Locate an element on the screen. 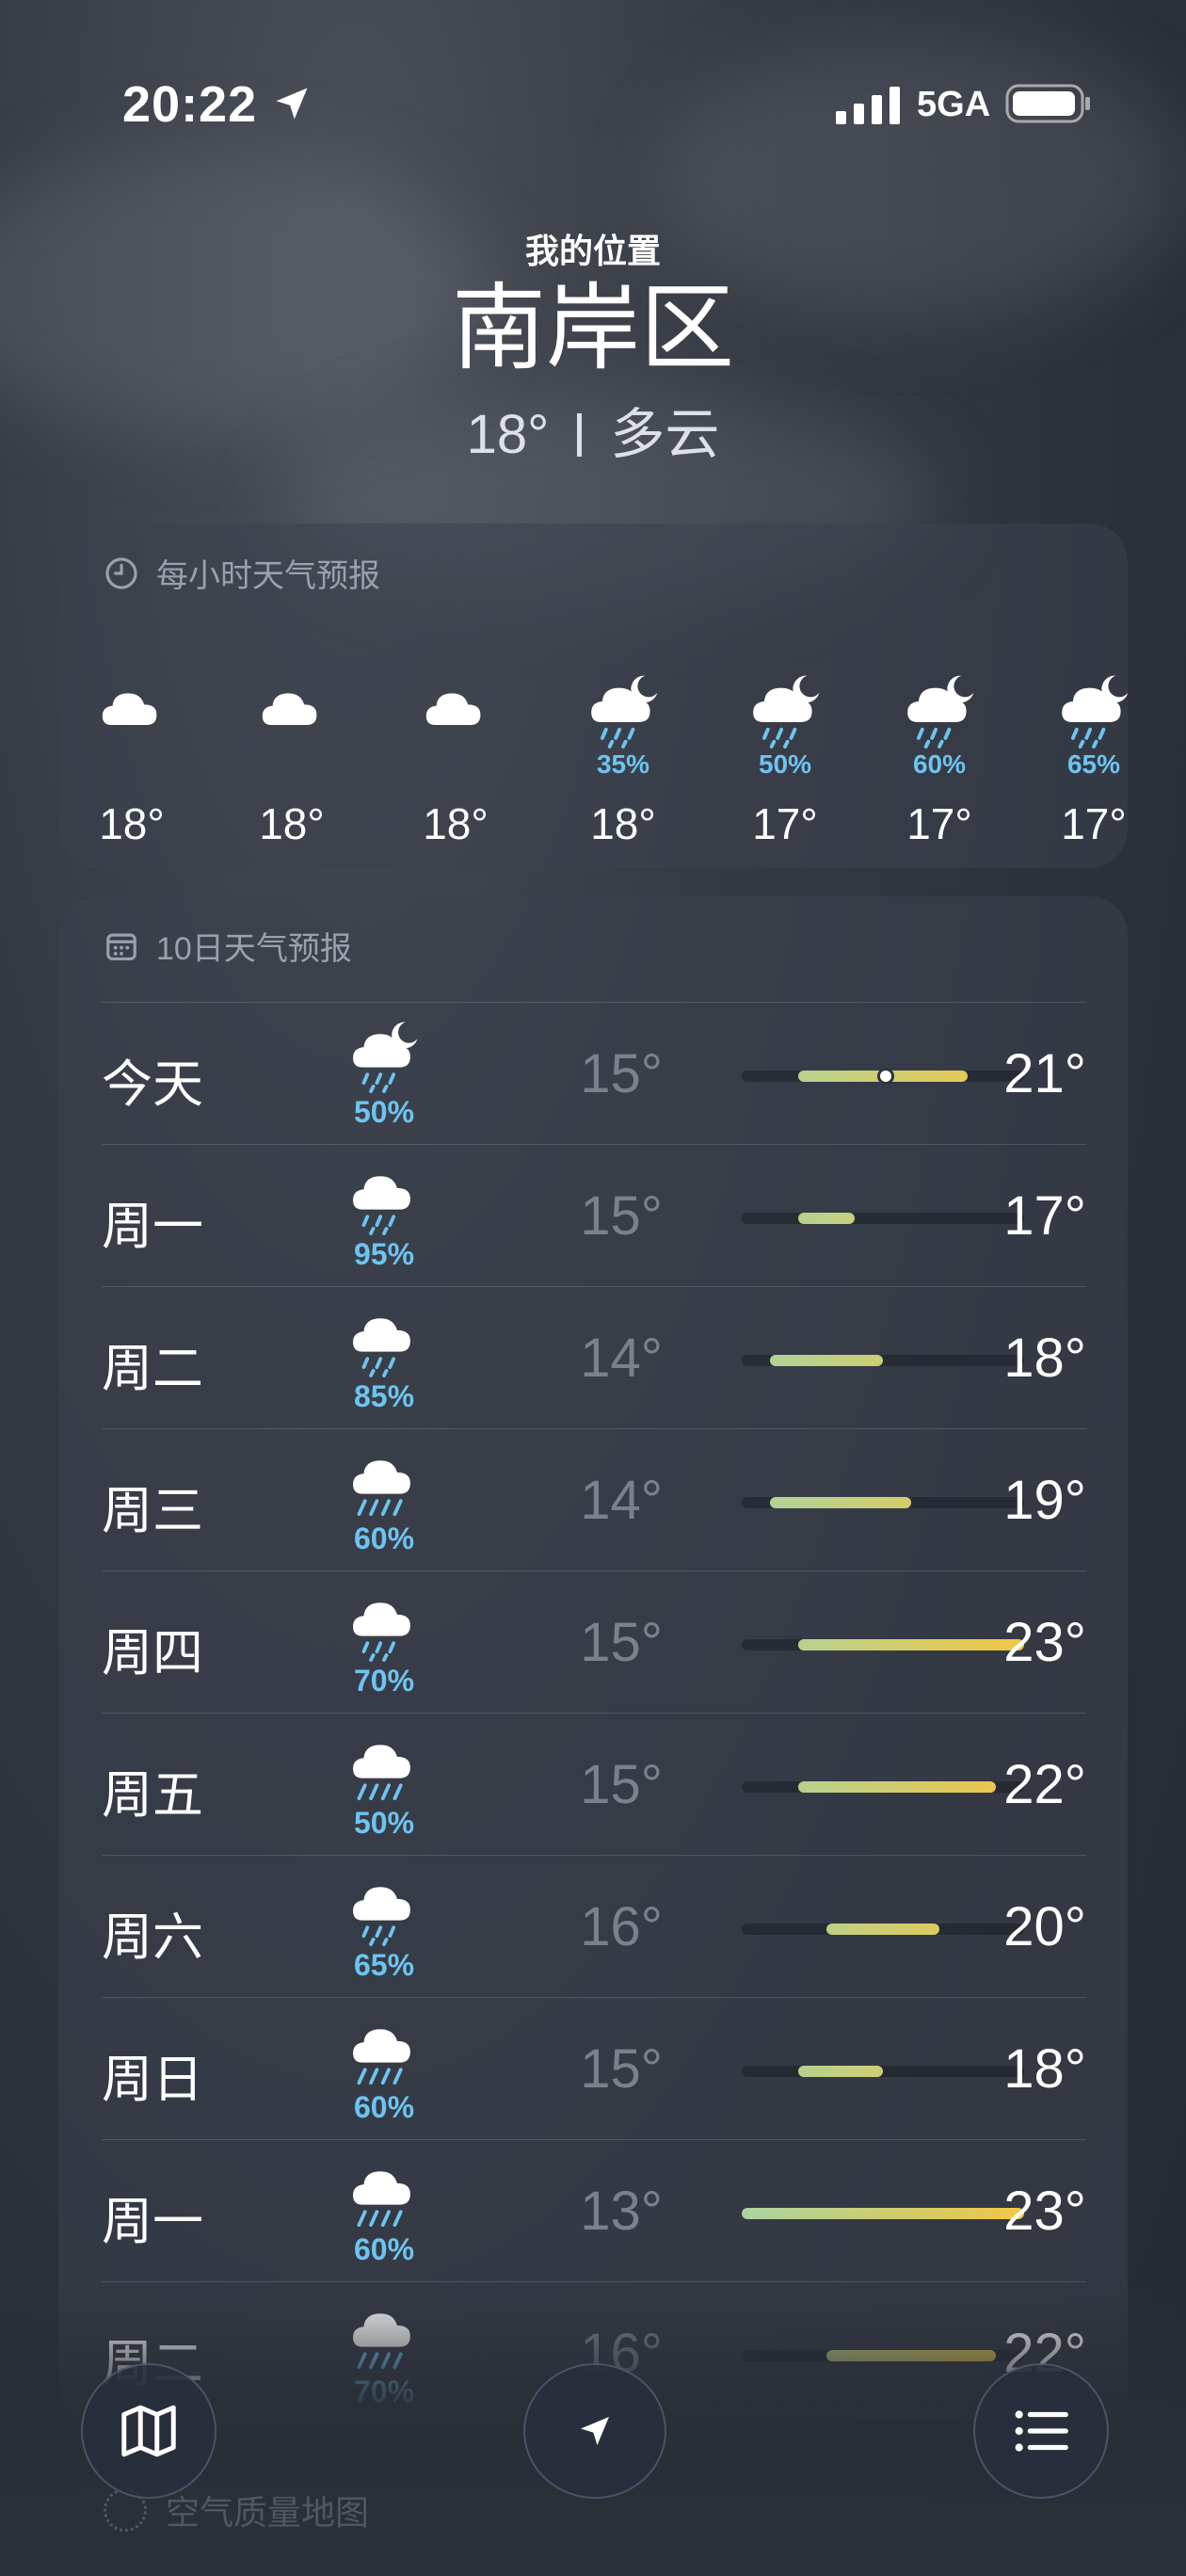  daily-row: 周一 60% 13° 23° is located at coordinates (594, 2210).